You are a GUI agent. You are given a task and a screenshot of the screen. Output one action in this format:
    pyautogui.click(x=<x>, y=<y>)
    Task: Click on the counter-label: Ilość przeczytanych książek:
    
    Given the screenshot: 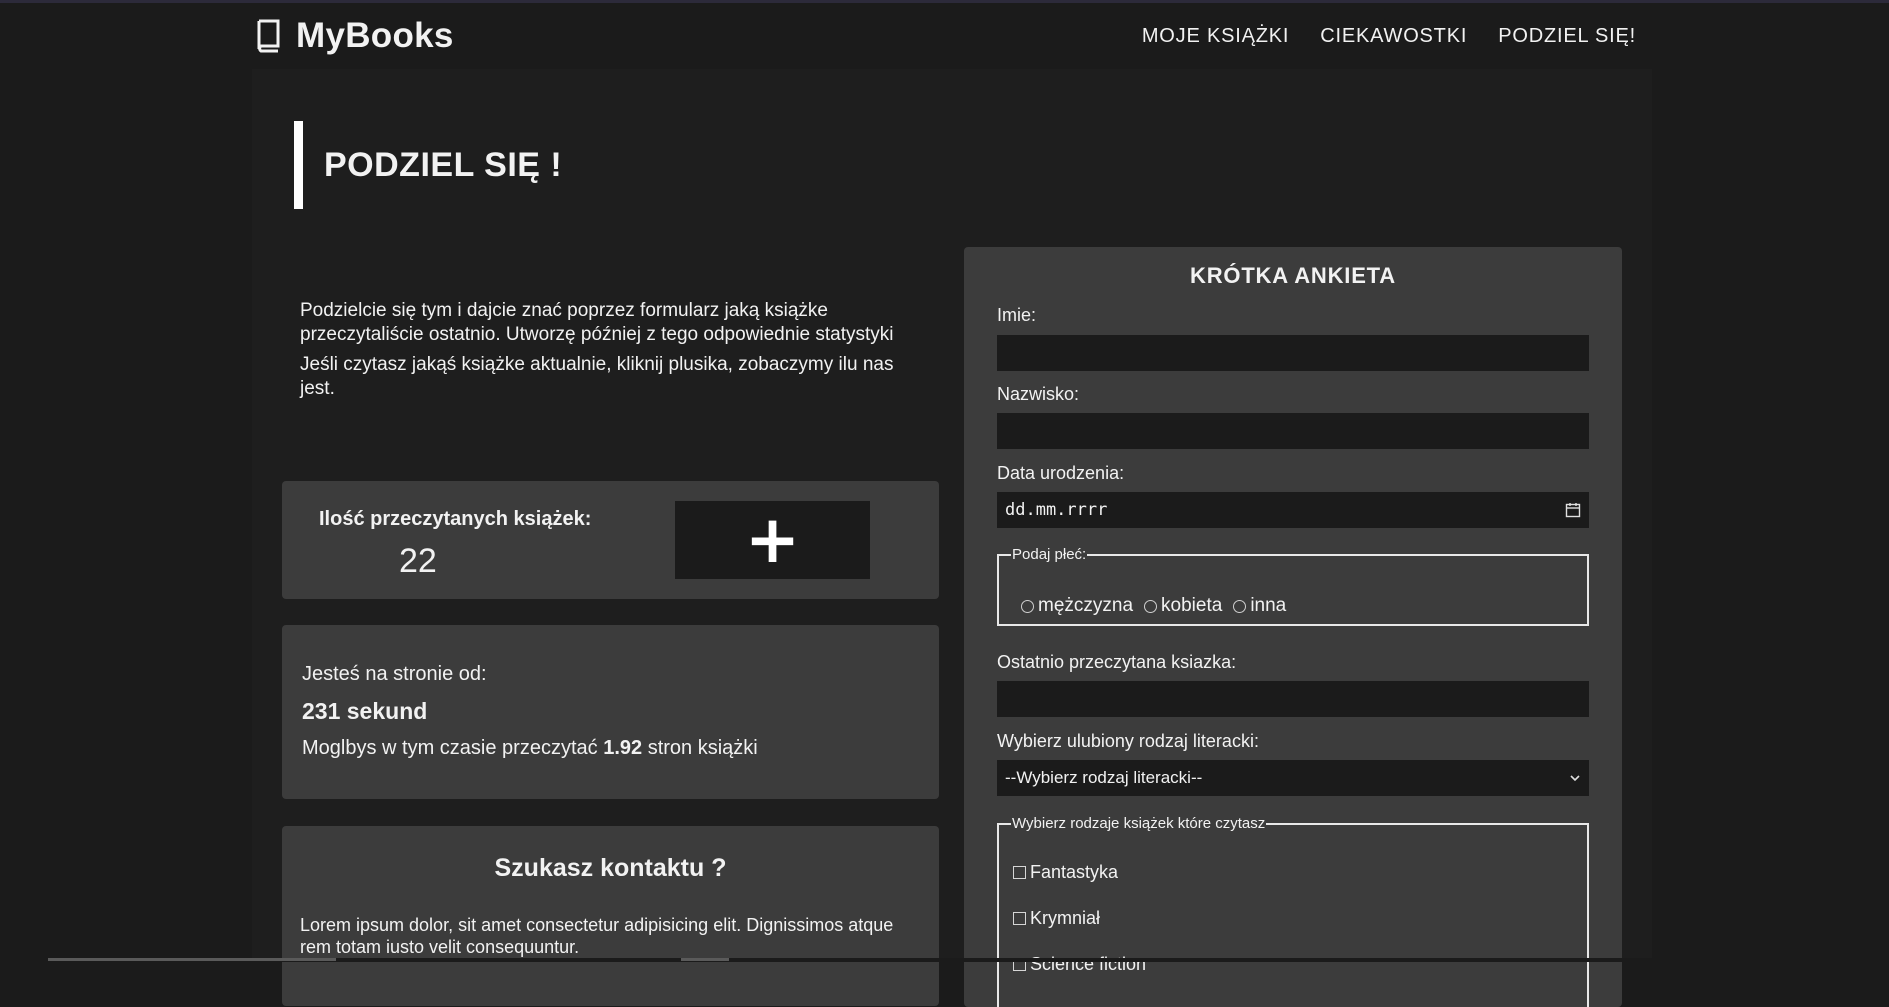 What is the action you would take?
    pyautogui.click(x=455, y=519)
    